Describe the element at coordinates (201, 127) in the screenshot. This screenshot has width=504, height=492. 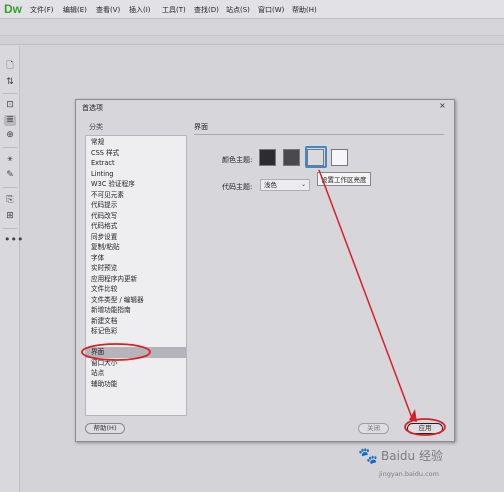
I see `section-title: 界面` at that location.